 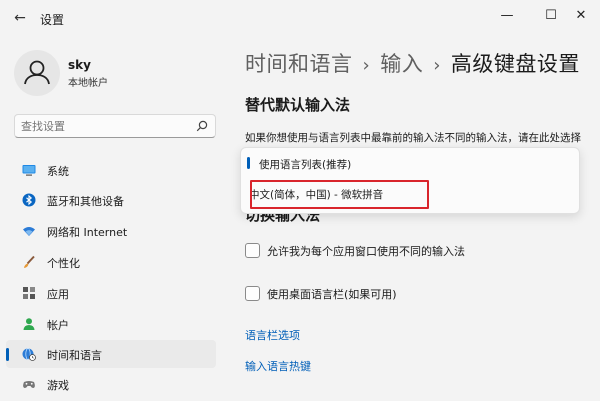 What do you see at coordinates (278, 366) in the screenshot?
I see `input-language-hotkeys-link: 输入语言热键` at bounding box center [278, 366].